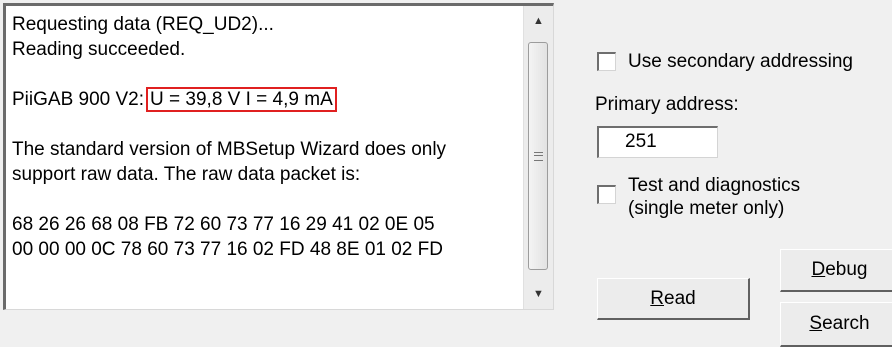 This screenshot has height=347, width=892. I want to click on read-label-rest: ead, so click(680, 298).